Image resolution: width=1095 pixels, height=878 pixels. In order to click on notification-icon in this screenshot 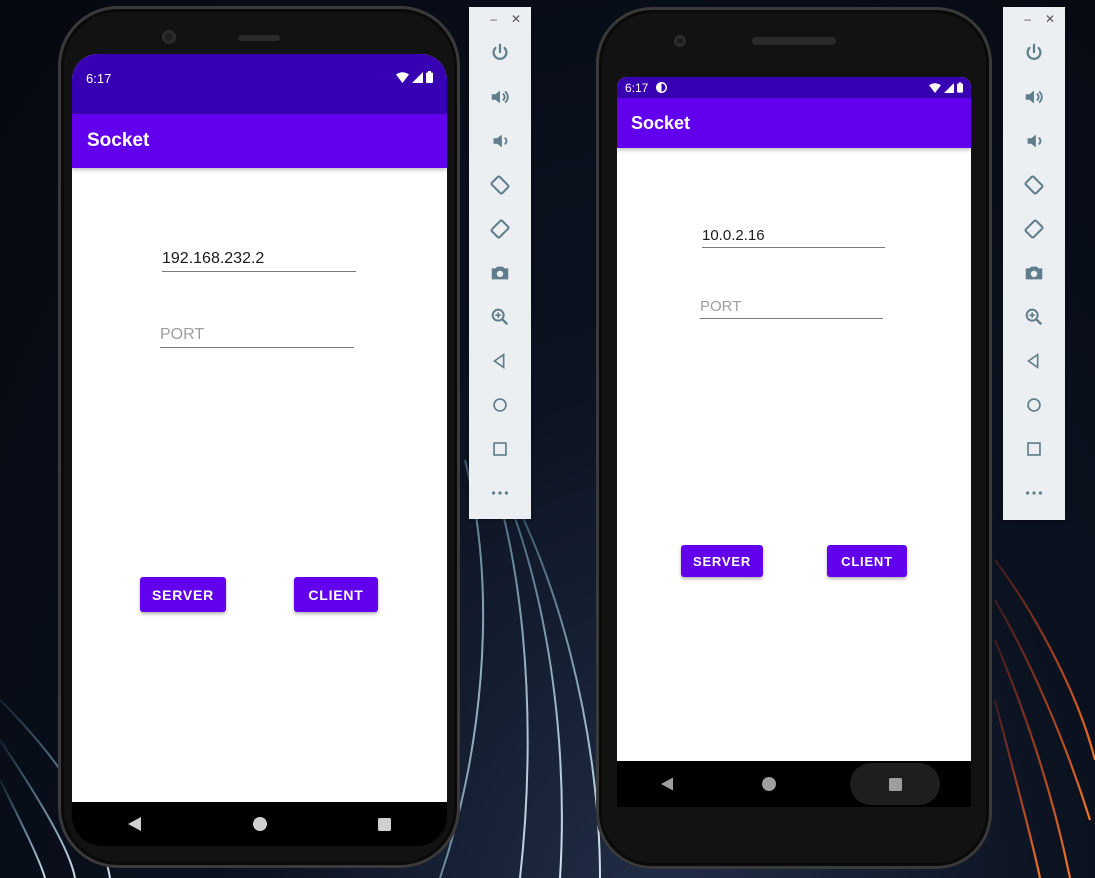, I will do `click(662, 87)`.